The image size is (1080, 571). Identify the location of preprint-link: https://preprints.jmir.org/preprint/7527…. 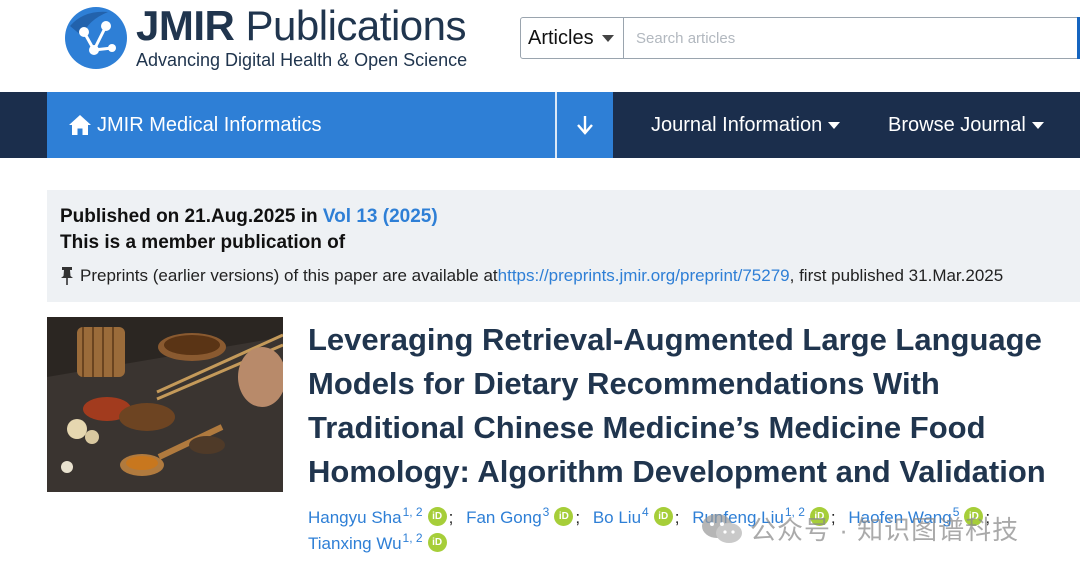
(644, 276).